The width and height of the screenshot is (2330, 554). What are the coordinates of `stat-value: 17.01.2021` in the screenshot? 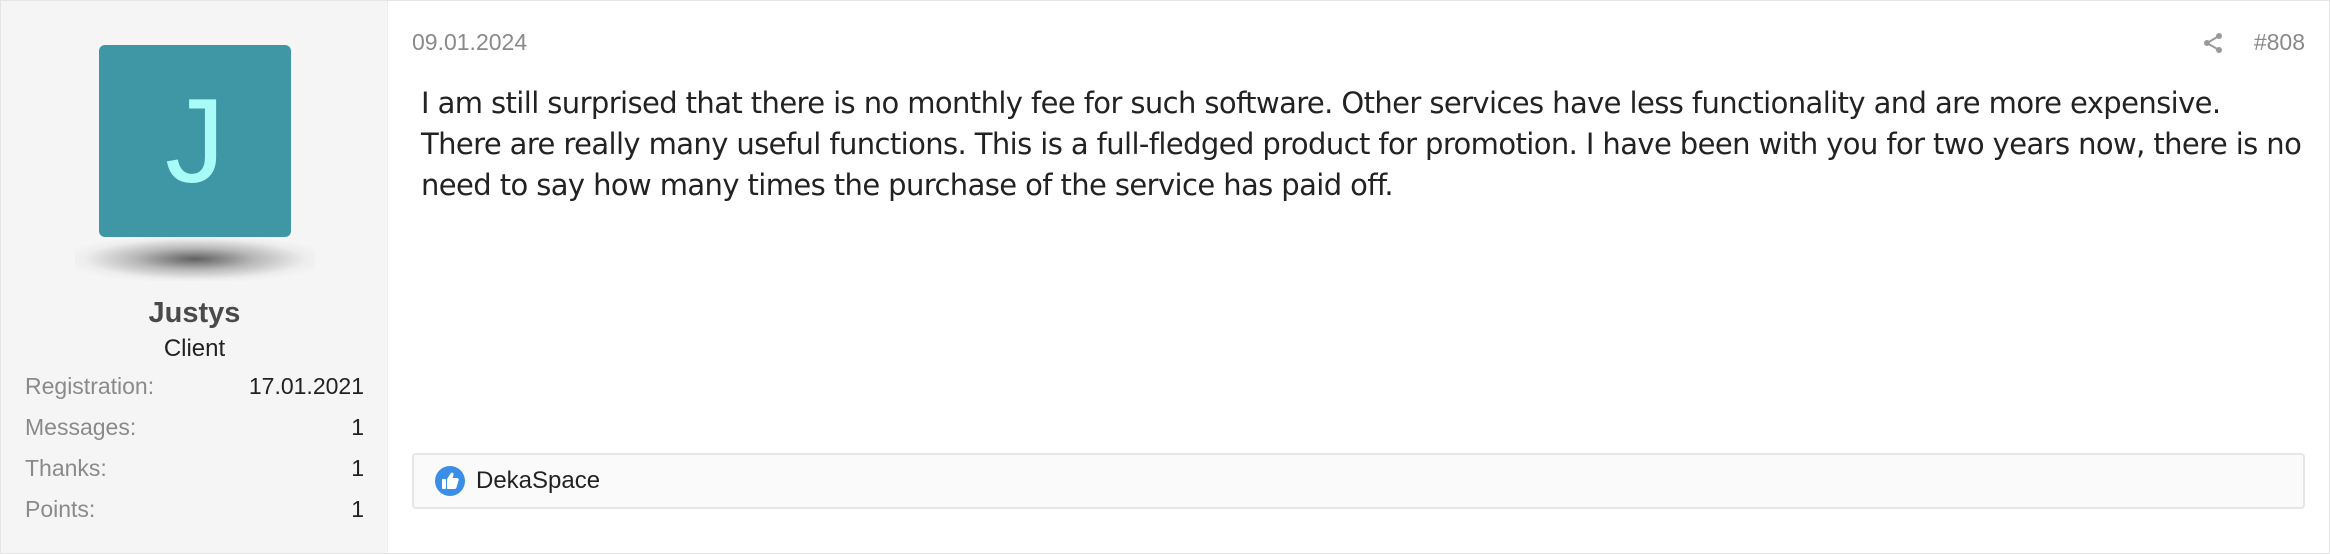 It's located at (306, 386).